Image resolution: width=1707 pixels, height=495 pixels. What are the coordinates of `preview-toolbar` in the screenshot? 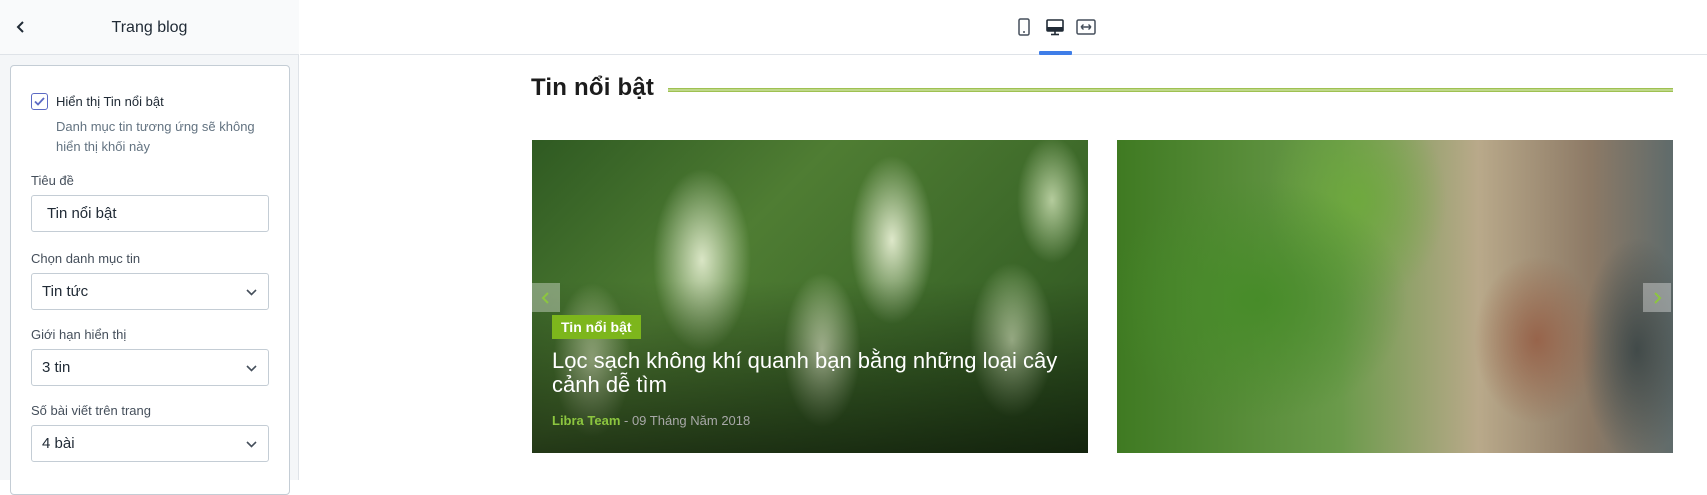 It's located at (1003, 27).